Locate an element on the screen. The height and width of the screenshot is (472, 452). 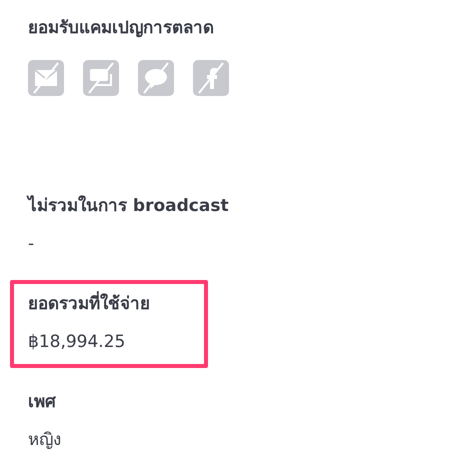
field-label: เพศ is located at coordinates (42, 402).